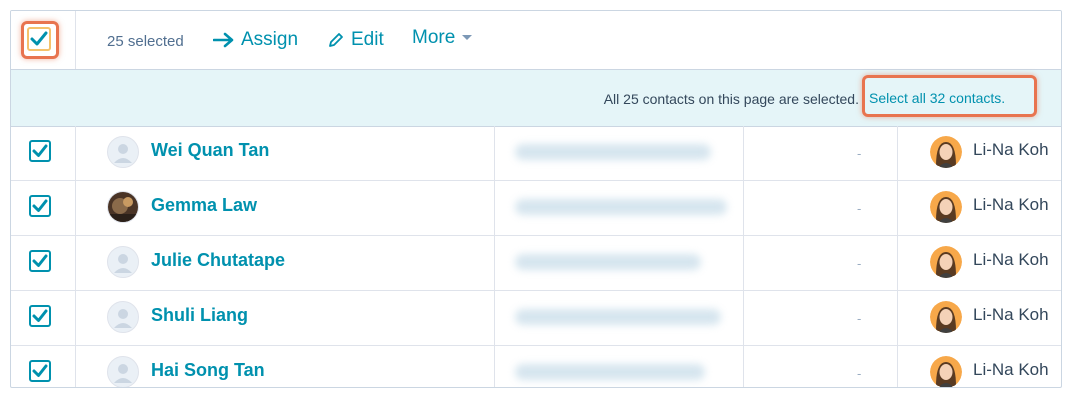 This screenshot has width=1070, height=400. I want to click on edit-button: Edit, so click(355, 40).